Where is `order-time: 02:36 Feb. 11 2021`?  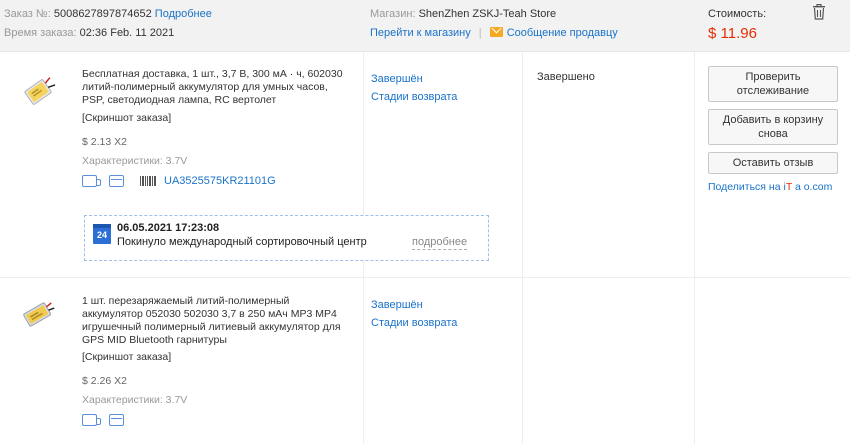 order-time: 02:36 Feb. 11 2021 is located at coordinates (127, 33).